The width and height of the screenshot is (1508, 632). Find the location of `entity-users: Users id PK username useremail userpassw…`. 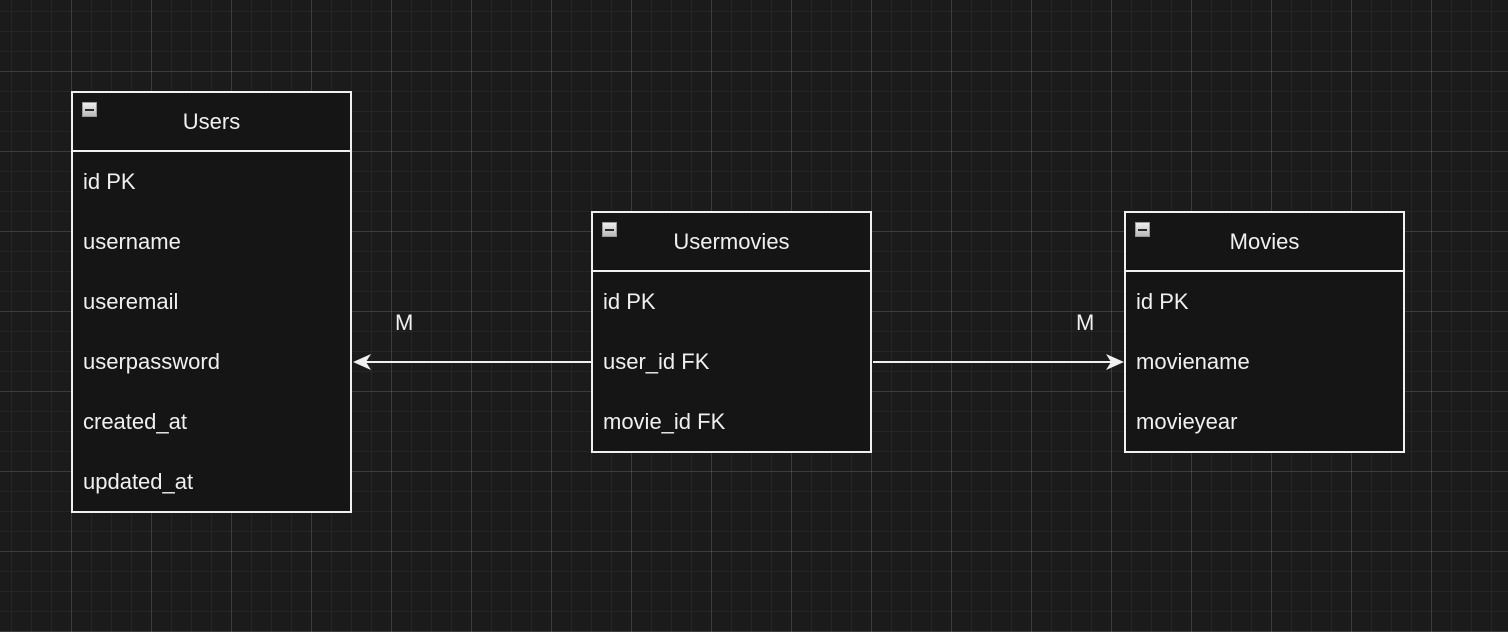

entity-users: Users id PK username useremail userpassw… is located at coordinates (211, 302).